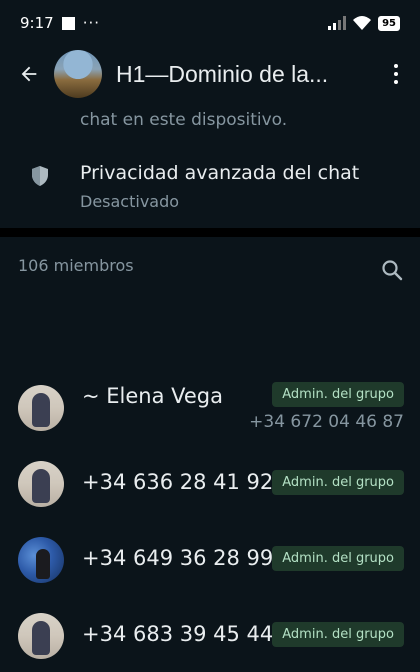  What do you see at coordinates (210, 187) in the screenshot?
I see `advanced-privacy-item: Privacidad avanzada del chat Desactivado` at bounding box center [210, 187].